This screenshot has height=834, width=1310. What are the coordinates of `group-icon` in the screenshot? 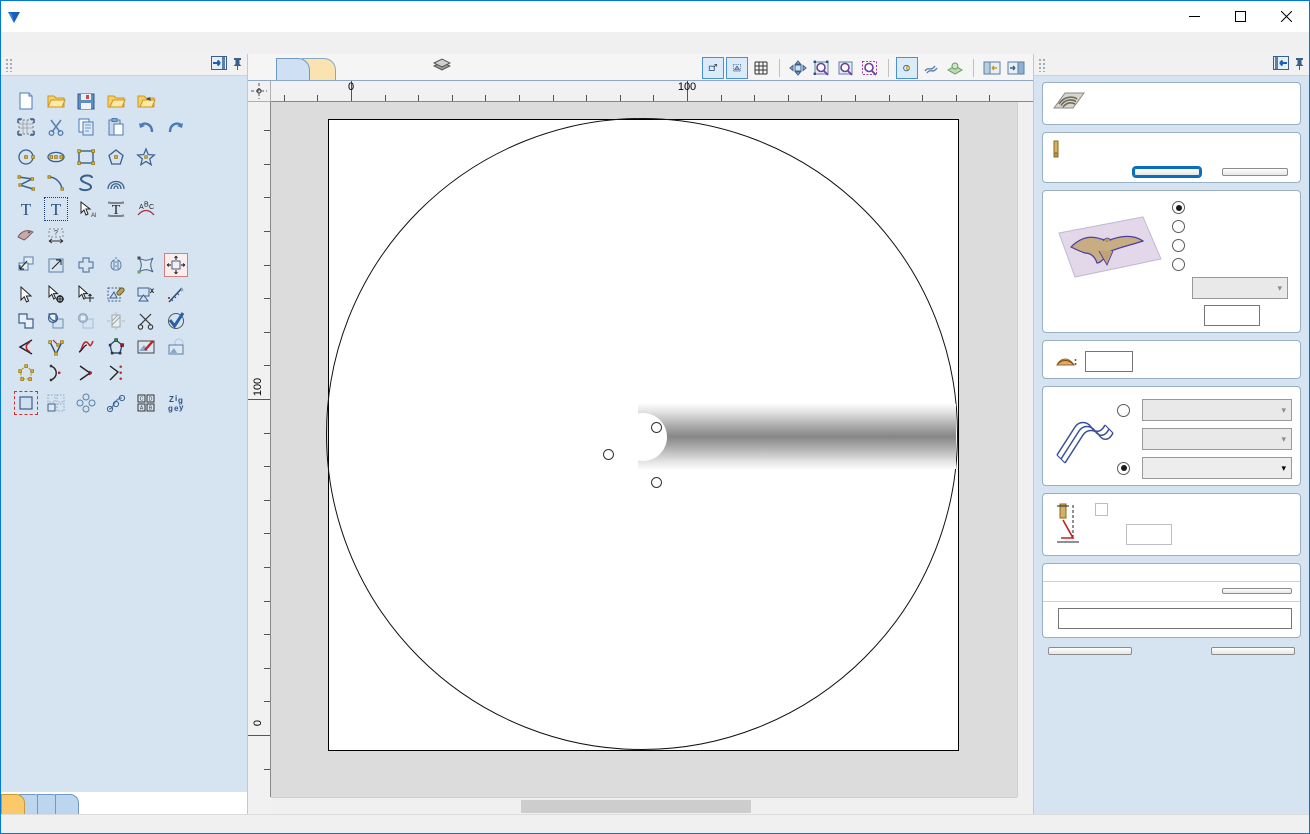 It's located at (116, 295).